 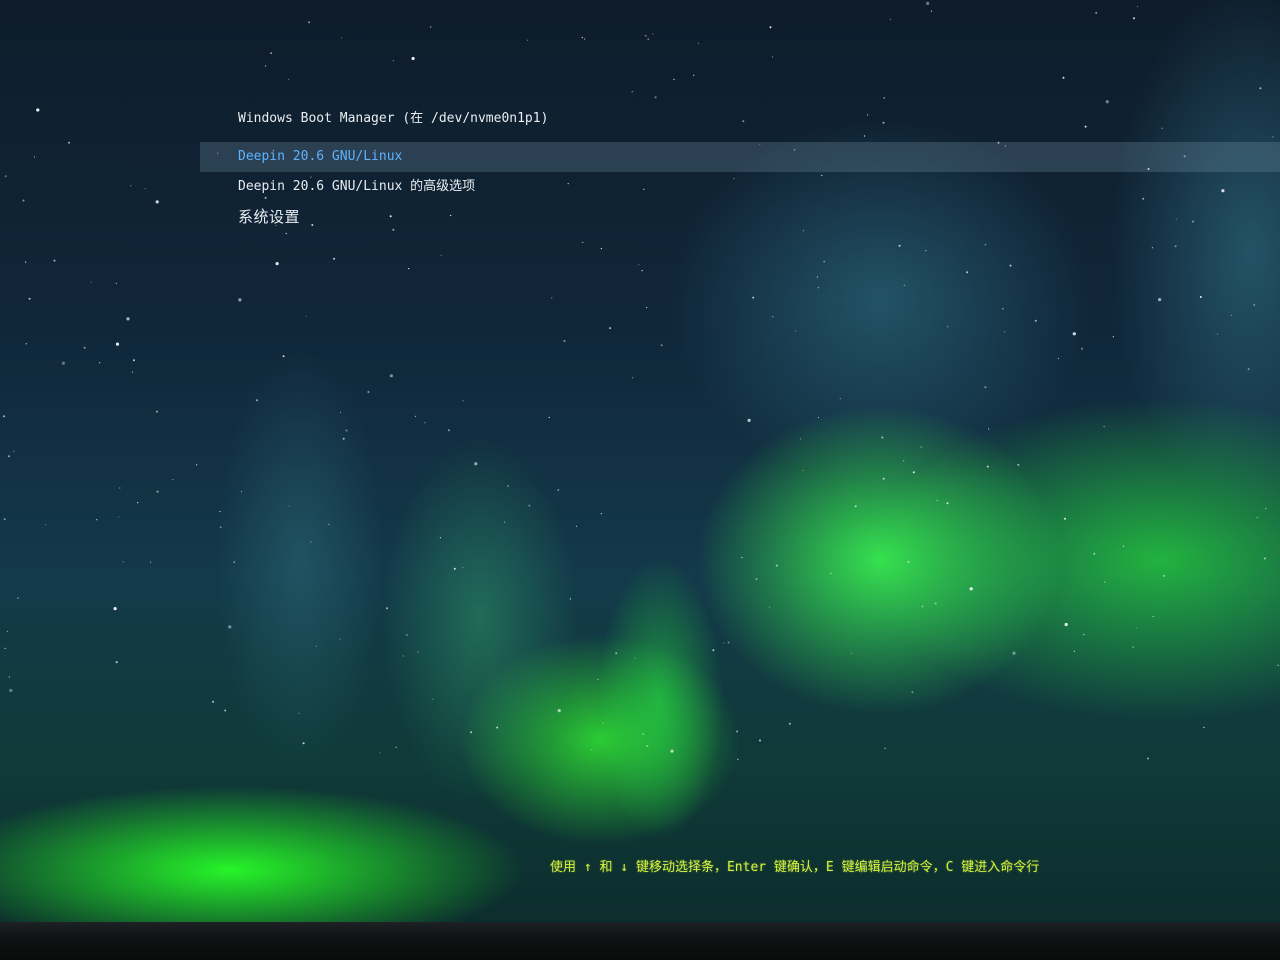 What do you see at coordinates (740, 187) in the screenshot?
I see `boot-entry-deepin-advanced: Deepin 20.6 GNU/Linux 的高级选项` at bounding box center [740, 187].